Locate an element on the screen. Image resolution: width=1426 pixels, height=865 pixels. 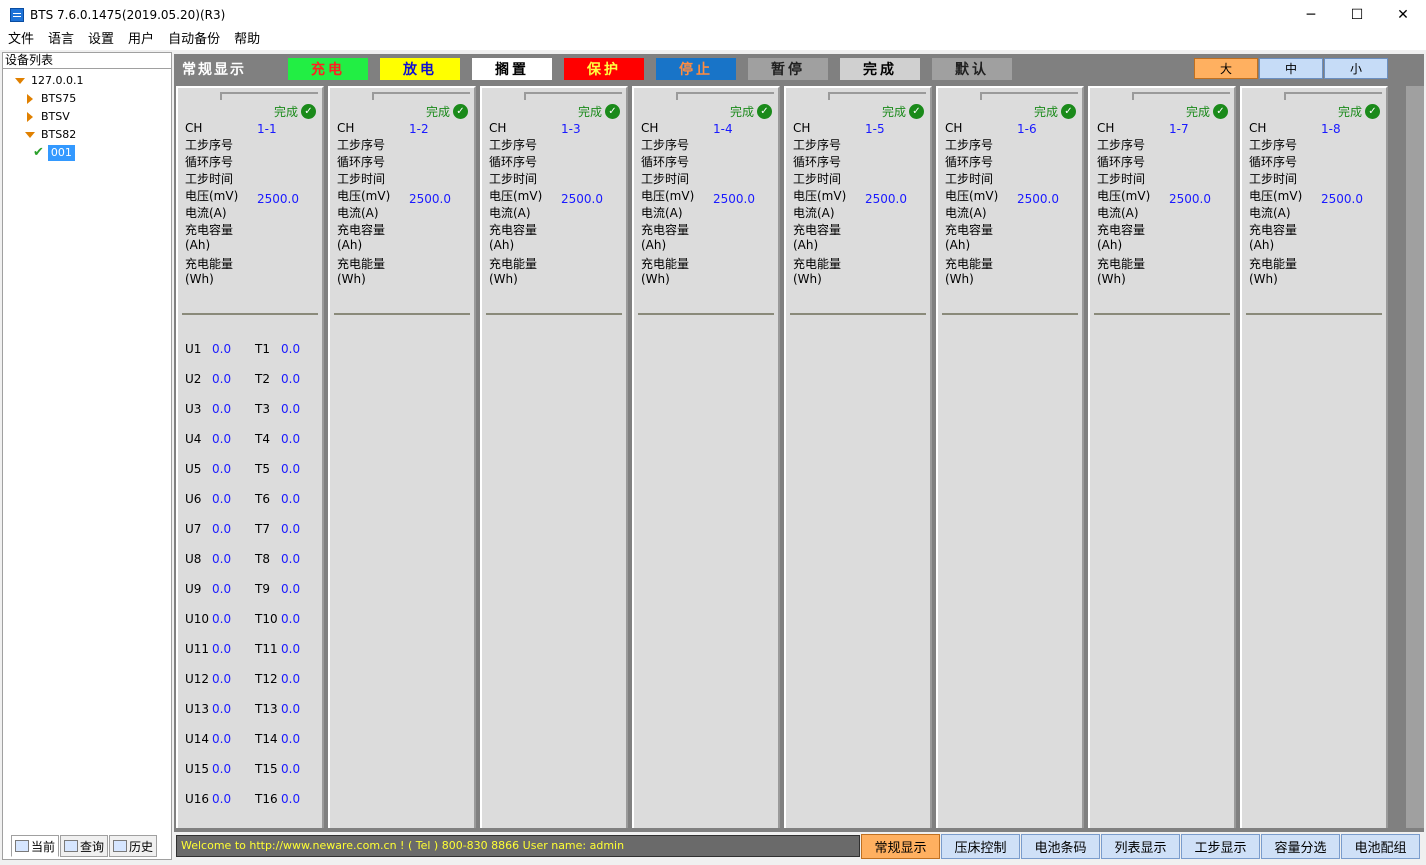
scrollbar is located at coordinates (1415, 457).